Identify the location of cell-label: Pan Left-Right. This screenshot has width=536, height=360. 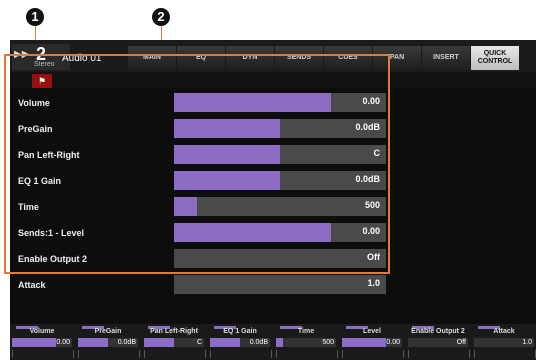
(174, 331).